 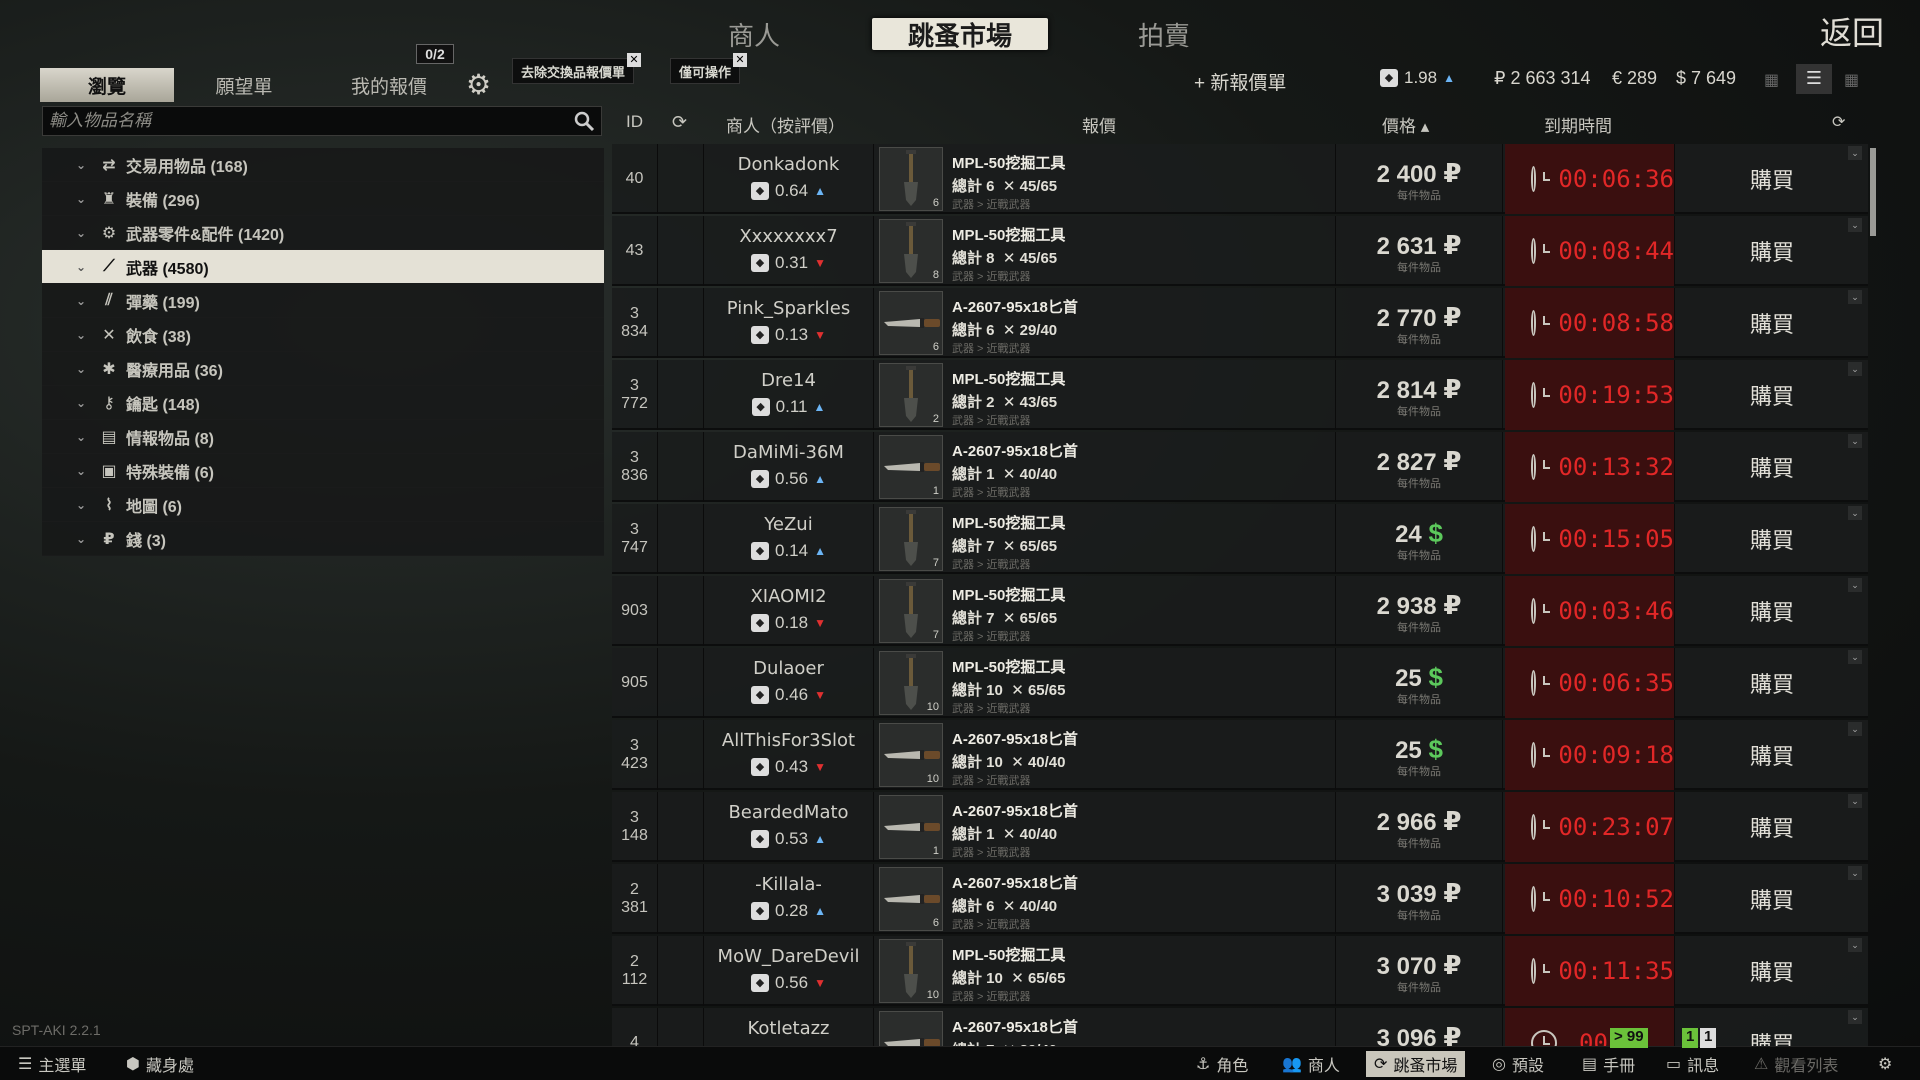 What do you see at coordinates (323, 165) in the screenshot?
I see `category-item: ⌄ ⇄ 交易用物品 (168)` at bounding box center [323, 165].